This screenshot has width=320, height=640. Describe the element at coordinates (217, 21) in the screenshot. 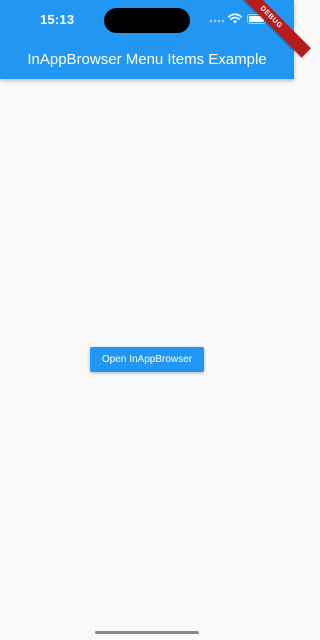

I see `cellular-signal-icon` at that location.